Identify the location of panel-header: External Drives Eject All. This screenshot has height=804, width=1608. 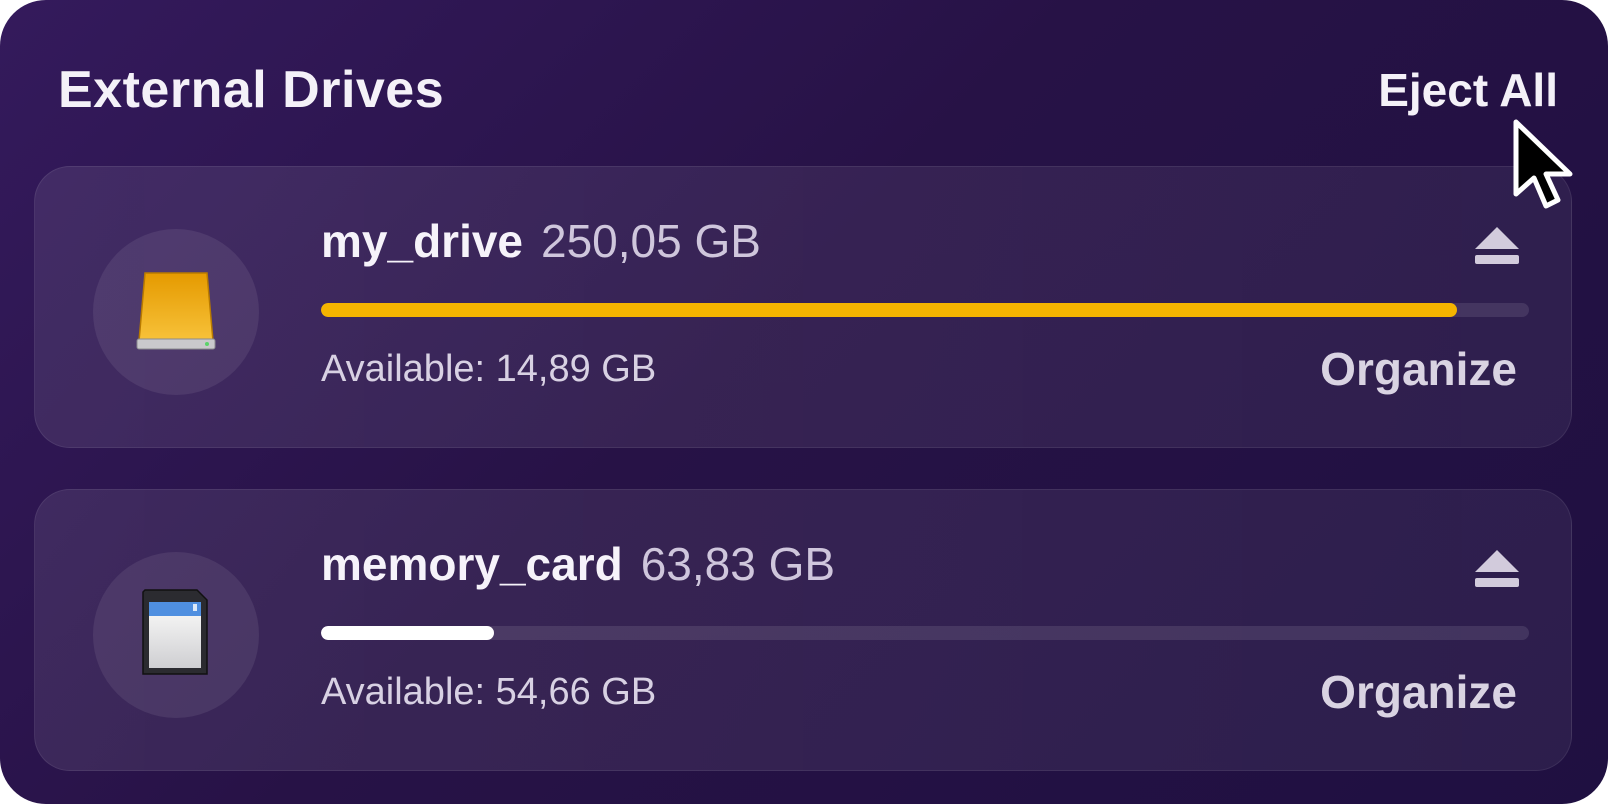
(808, 90).